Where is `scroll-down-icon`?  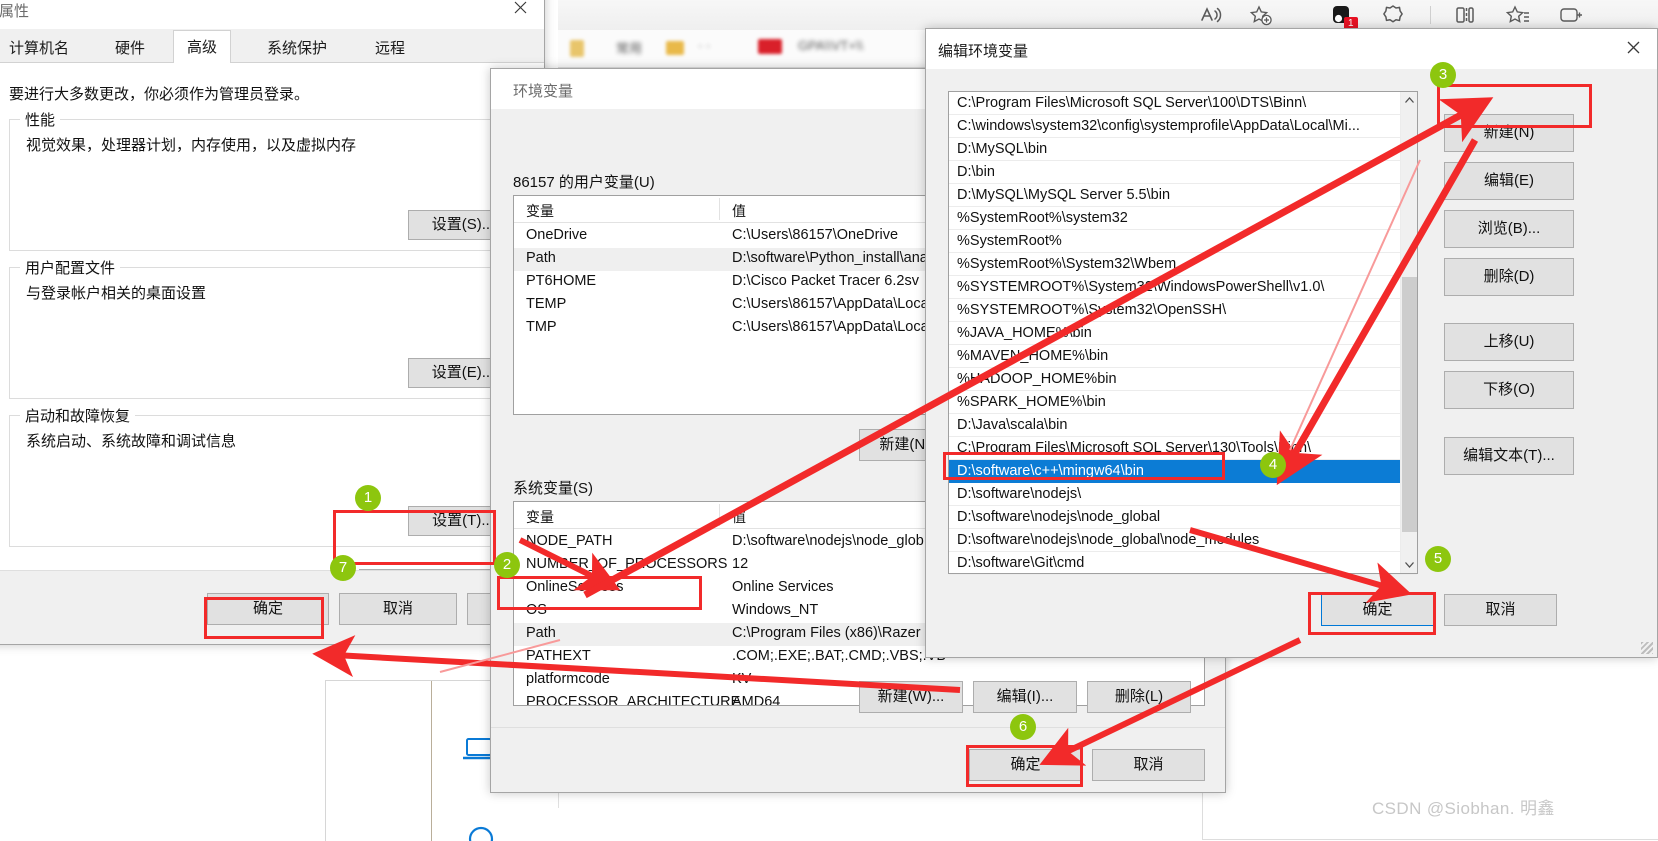
scroll-down-icon is located at coordinates (1409, 564).